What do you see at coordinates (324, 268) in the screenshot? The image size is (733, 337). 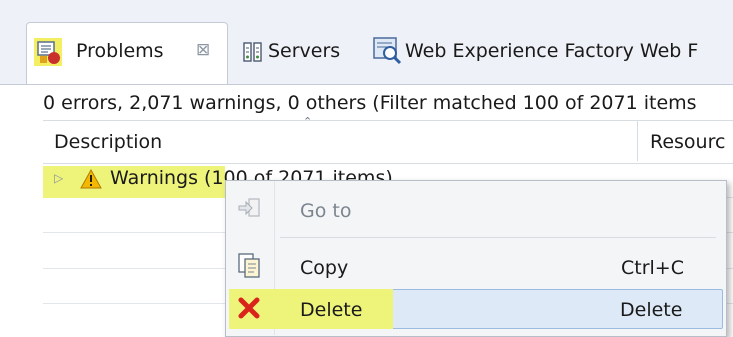 I see `menu-item-copy: Copy` at bounding box center [324, 268].